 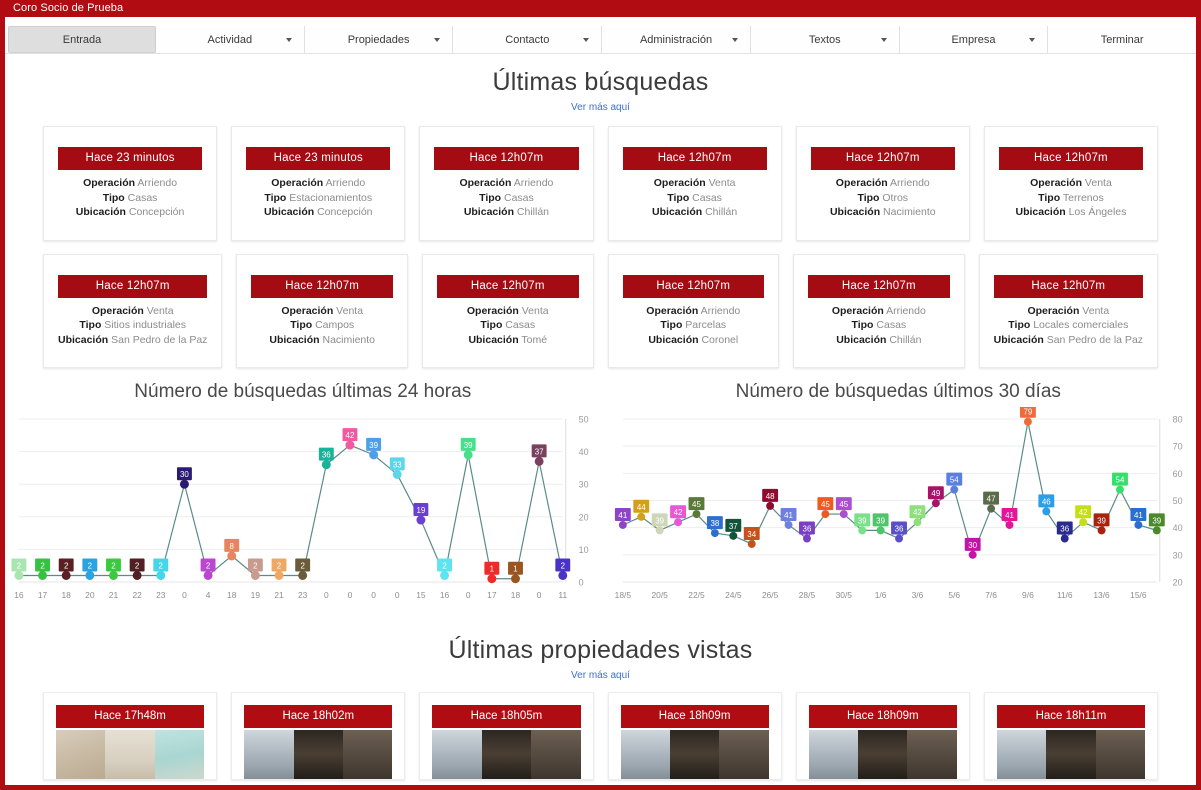 I want to click on searches-section-title: Últimas búsquedas, so click(x=600, y=82).